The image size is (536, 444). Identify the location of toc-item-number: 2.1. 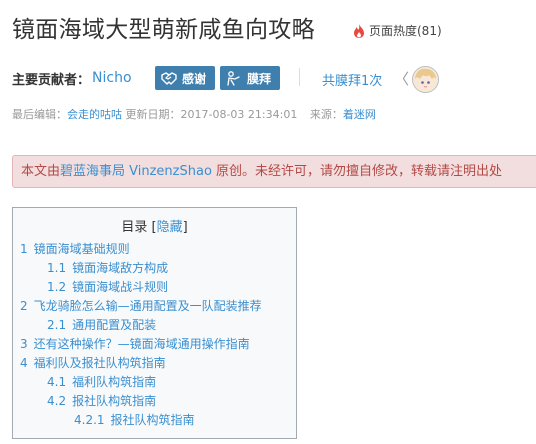
(57, 325).